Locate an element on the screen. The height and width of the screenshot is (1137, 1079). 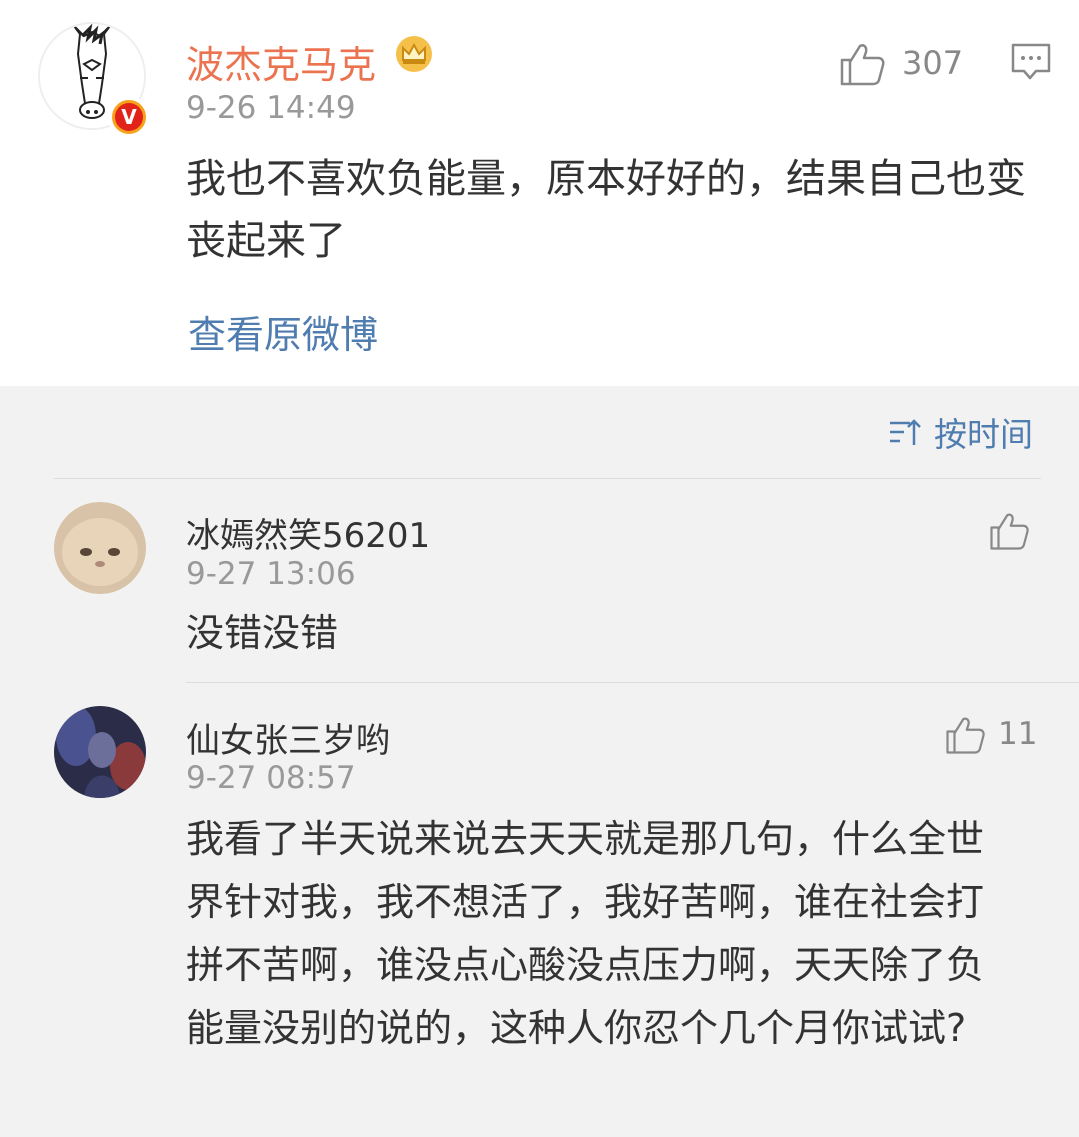
crown-icon is located at coordinates (414, 54).